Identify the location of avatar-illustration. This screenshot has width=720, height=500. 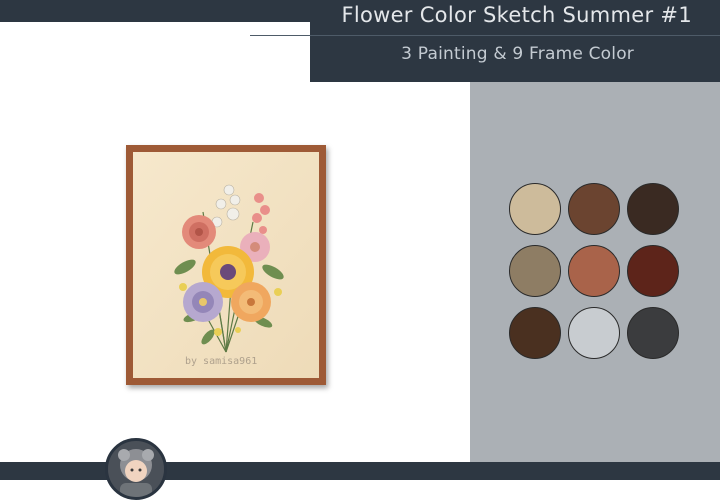
(136, 469).